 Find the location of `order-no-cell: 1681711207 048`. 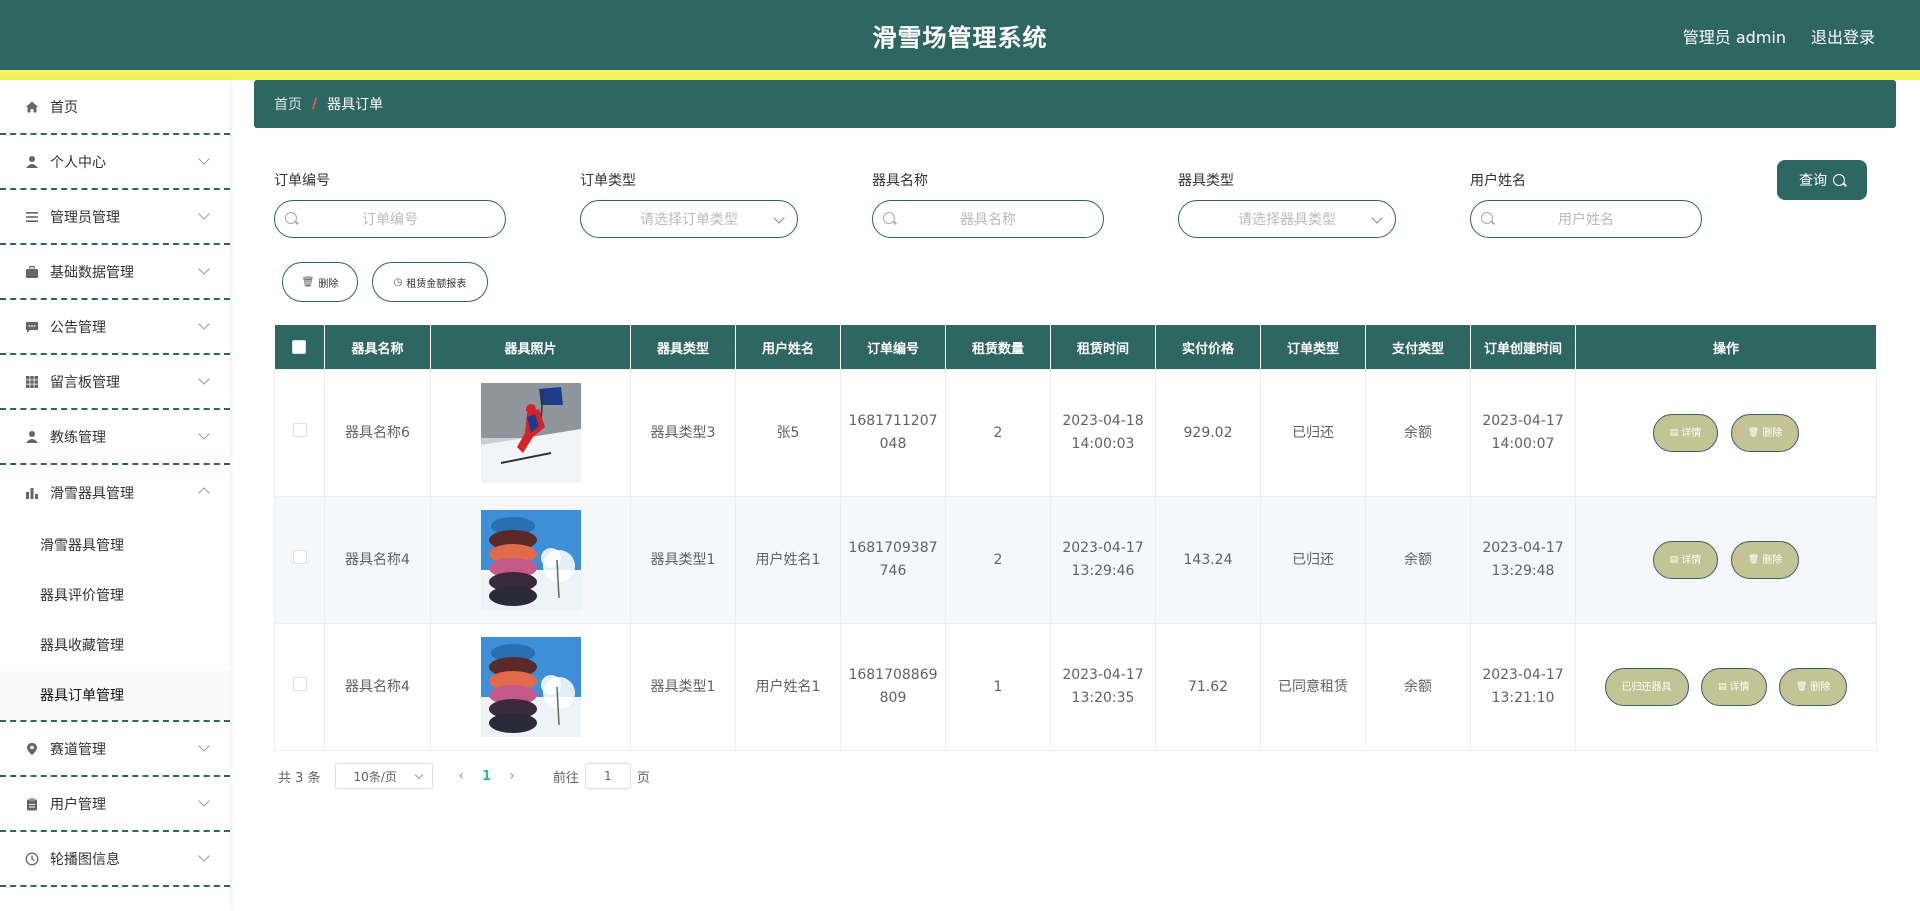

order-no-cell: 1681711207 048 is located at coordinates (893, 433).